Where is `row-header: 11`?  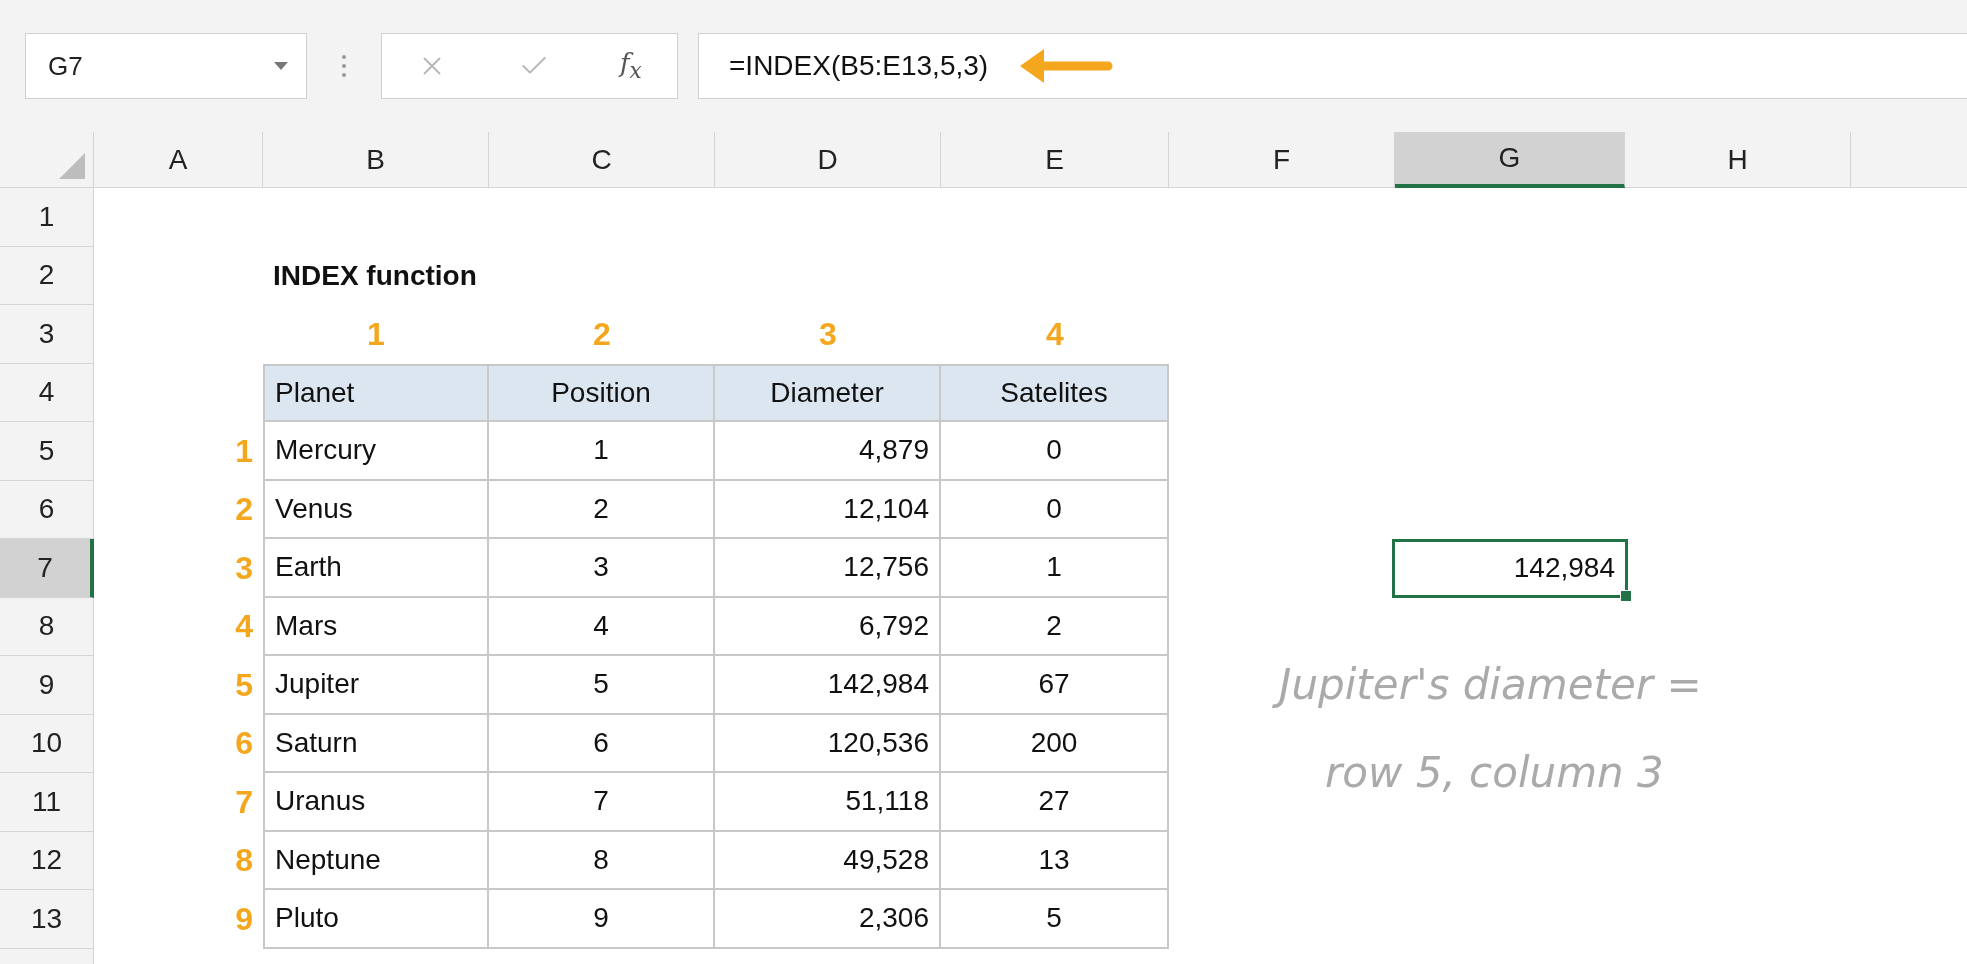 row-header: 11 is located at coordinates (47, 802).